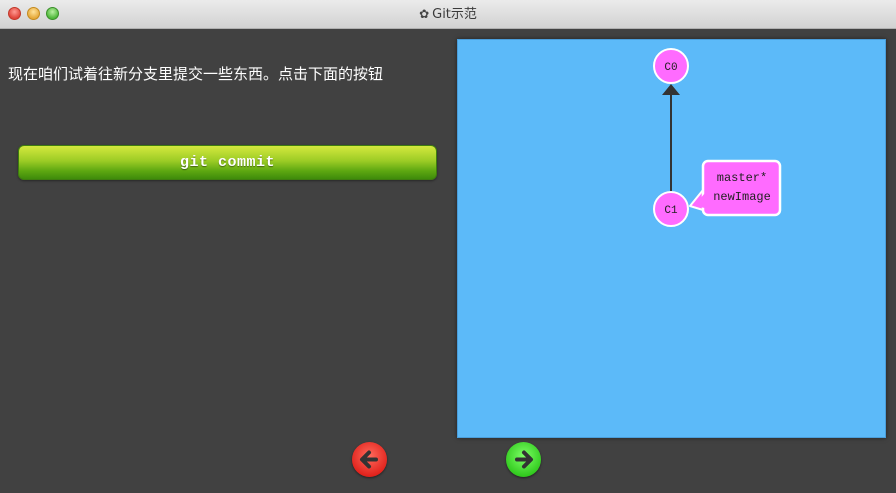 The height and width of the screenshot is (493, 896). What do you see at coordinates (735, 188) in the screenshot?
I see `branch-label: master* newImage` at bounding box center [735, 188].